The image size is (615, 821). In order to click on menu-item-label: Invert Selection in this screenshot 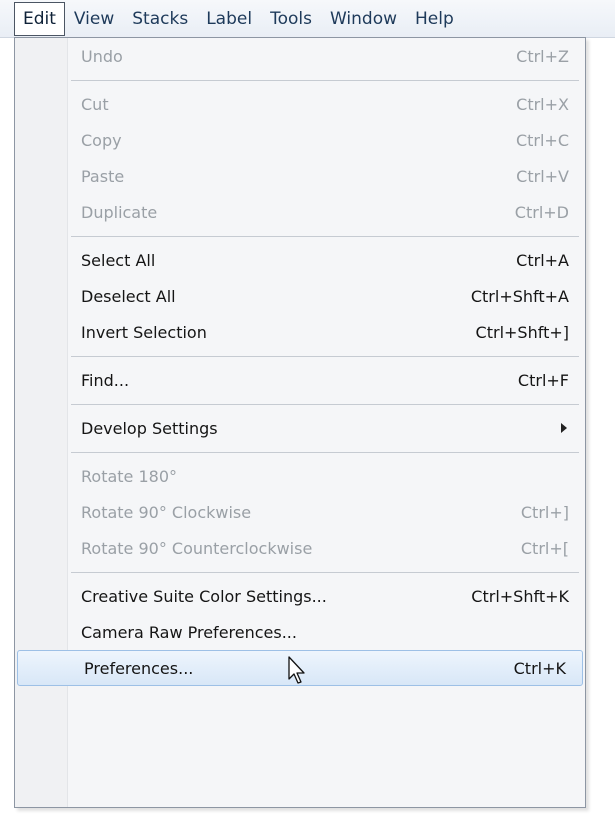, I will do `click(144, 332)`.